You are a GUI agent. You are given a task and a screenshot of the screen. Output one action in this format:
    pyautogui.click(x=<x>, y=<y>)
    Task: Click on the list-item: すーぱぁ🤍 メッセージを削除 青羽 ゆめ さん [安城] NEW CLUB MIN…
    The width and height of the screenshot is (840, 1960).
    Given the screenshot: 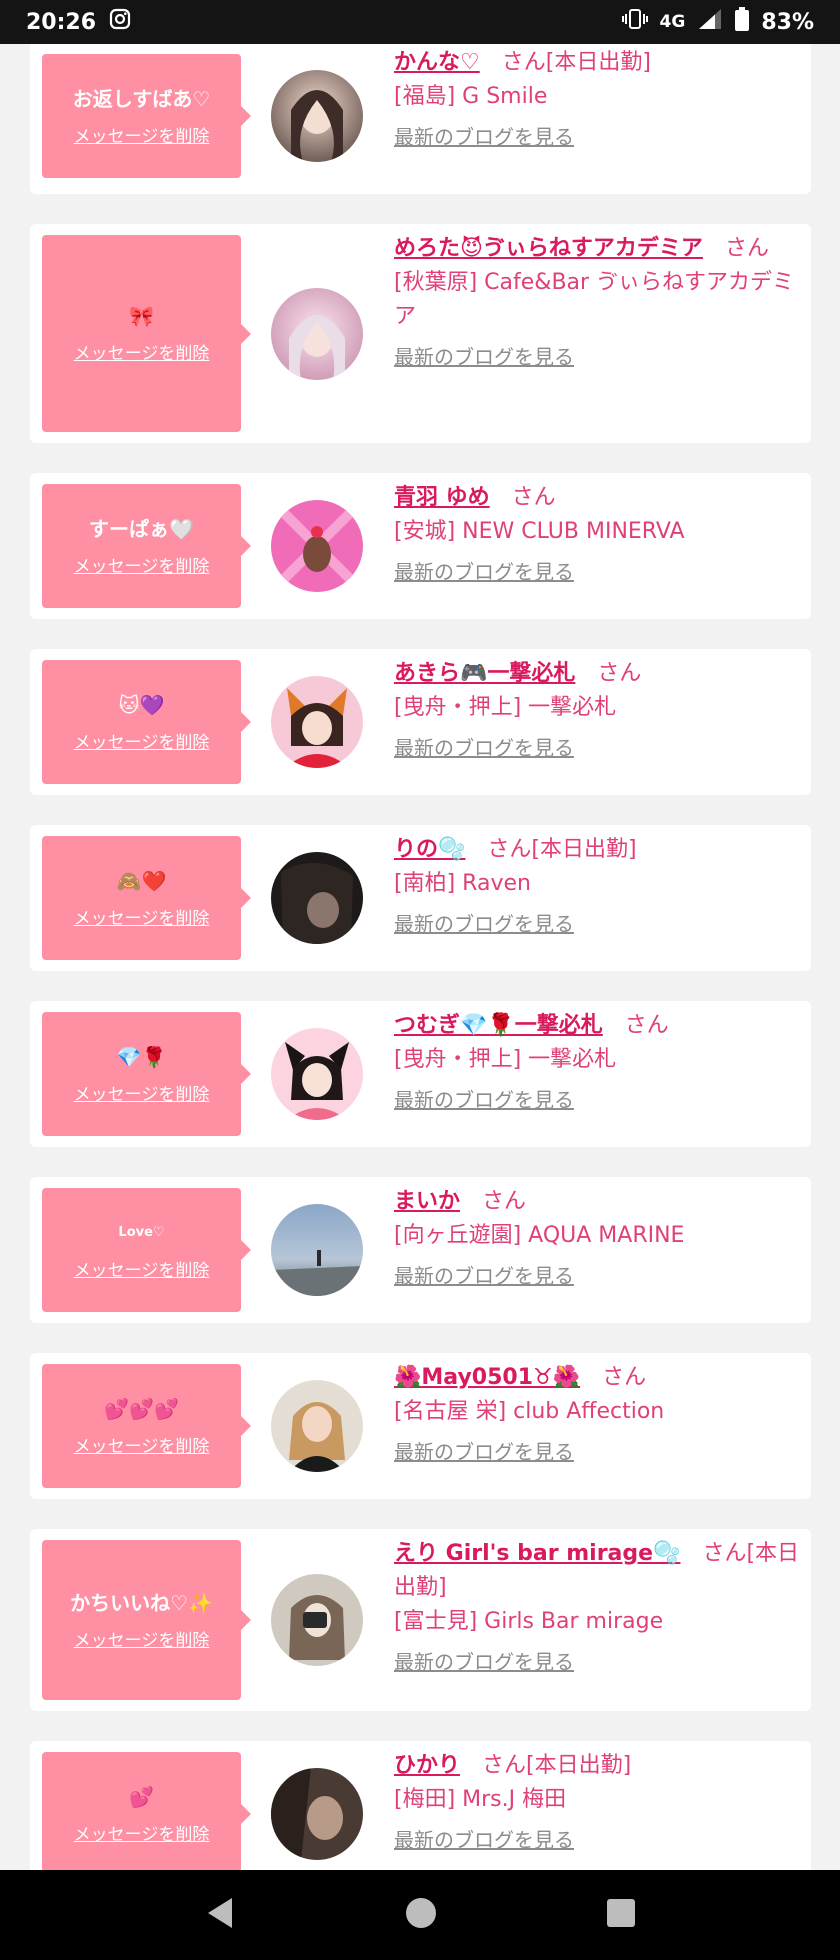 What is the action you would take?
    pyautogui.click(x=420, y=546)
    